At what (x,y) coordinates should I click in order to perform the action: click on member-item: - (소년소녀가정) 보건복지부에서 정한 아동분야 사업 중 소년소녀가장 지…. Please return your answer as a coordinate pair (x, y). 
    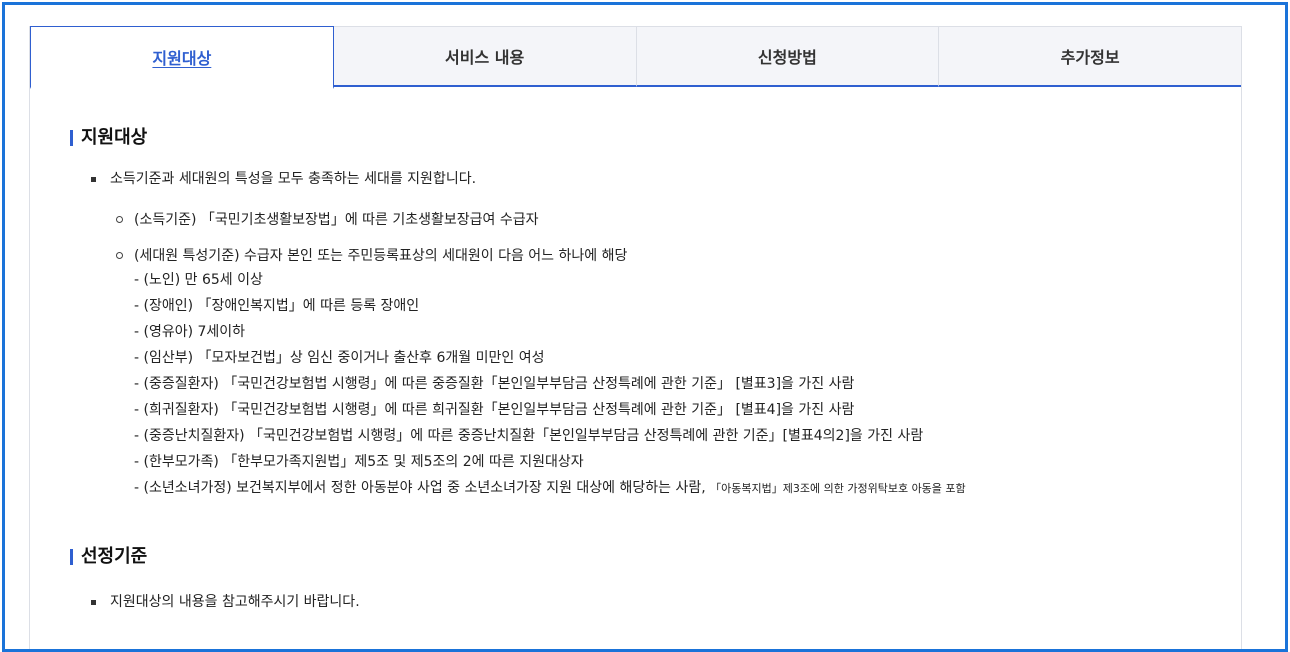
    Looking at the image, I should click on (645, 488).